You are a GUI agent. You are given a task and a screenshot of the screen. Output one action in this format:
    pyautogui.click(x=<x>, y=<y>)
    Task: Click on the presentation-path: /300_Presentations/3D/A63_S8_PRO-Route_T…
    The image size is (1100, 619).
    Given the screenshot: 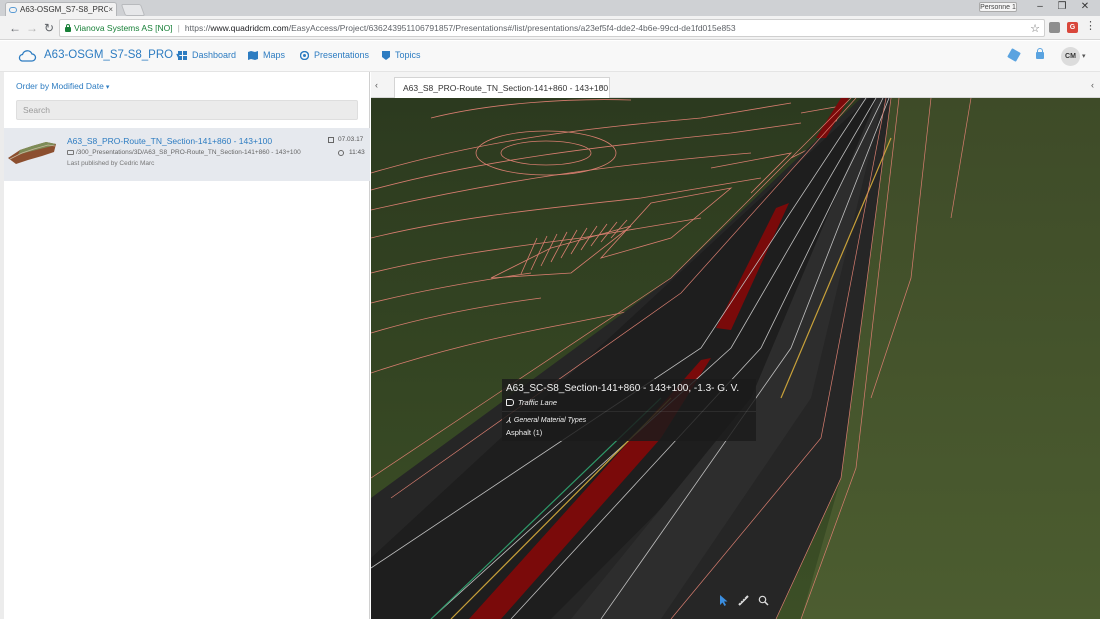 What is the action you would take?
    pyautogui.click(x=184, y=152)
    